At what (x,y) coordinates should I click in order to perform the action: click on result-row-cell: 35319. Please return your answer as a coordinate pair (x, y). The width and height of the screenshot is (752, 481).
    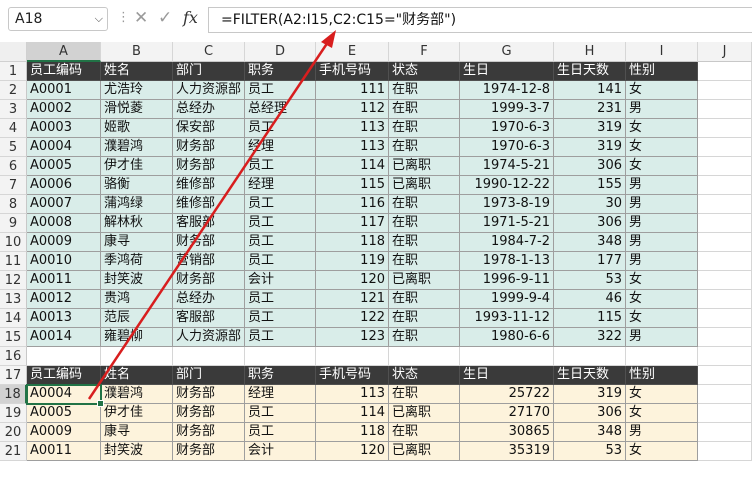
    Looking at the image, I should click on (507, 451).